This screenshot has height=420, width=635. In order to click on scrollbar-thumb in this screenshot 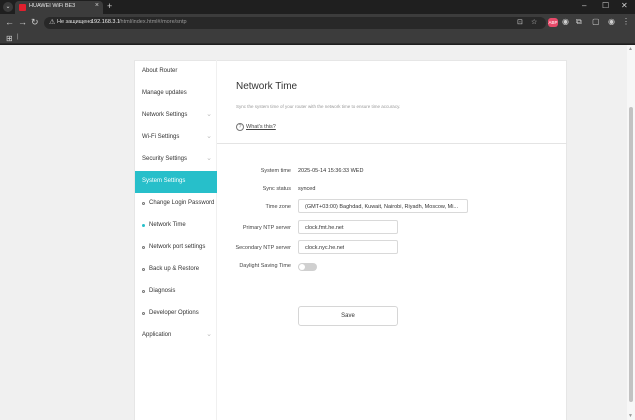, I will do `click(631, 254)`.